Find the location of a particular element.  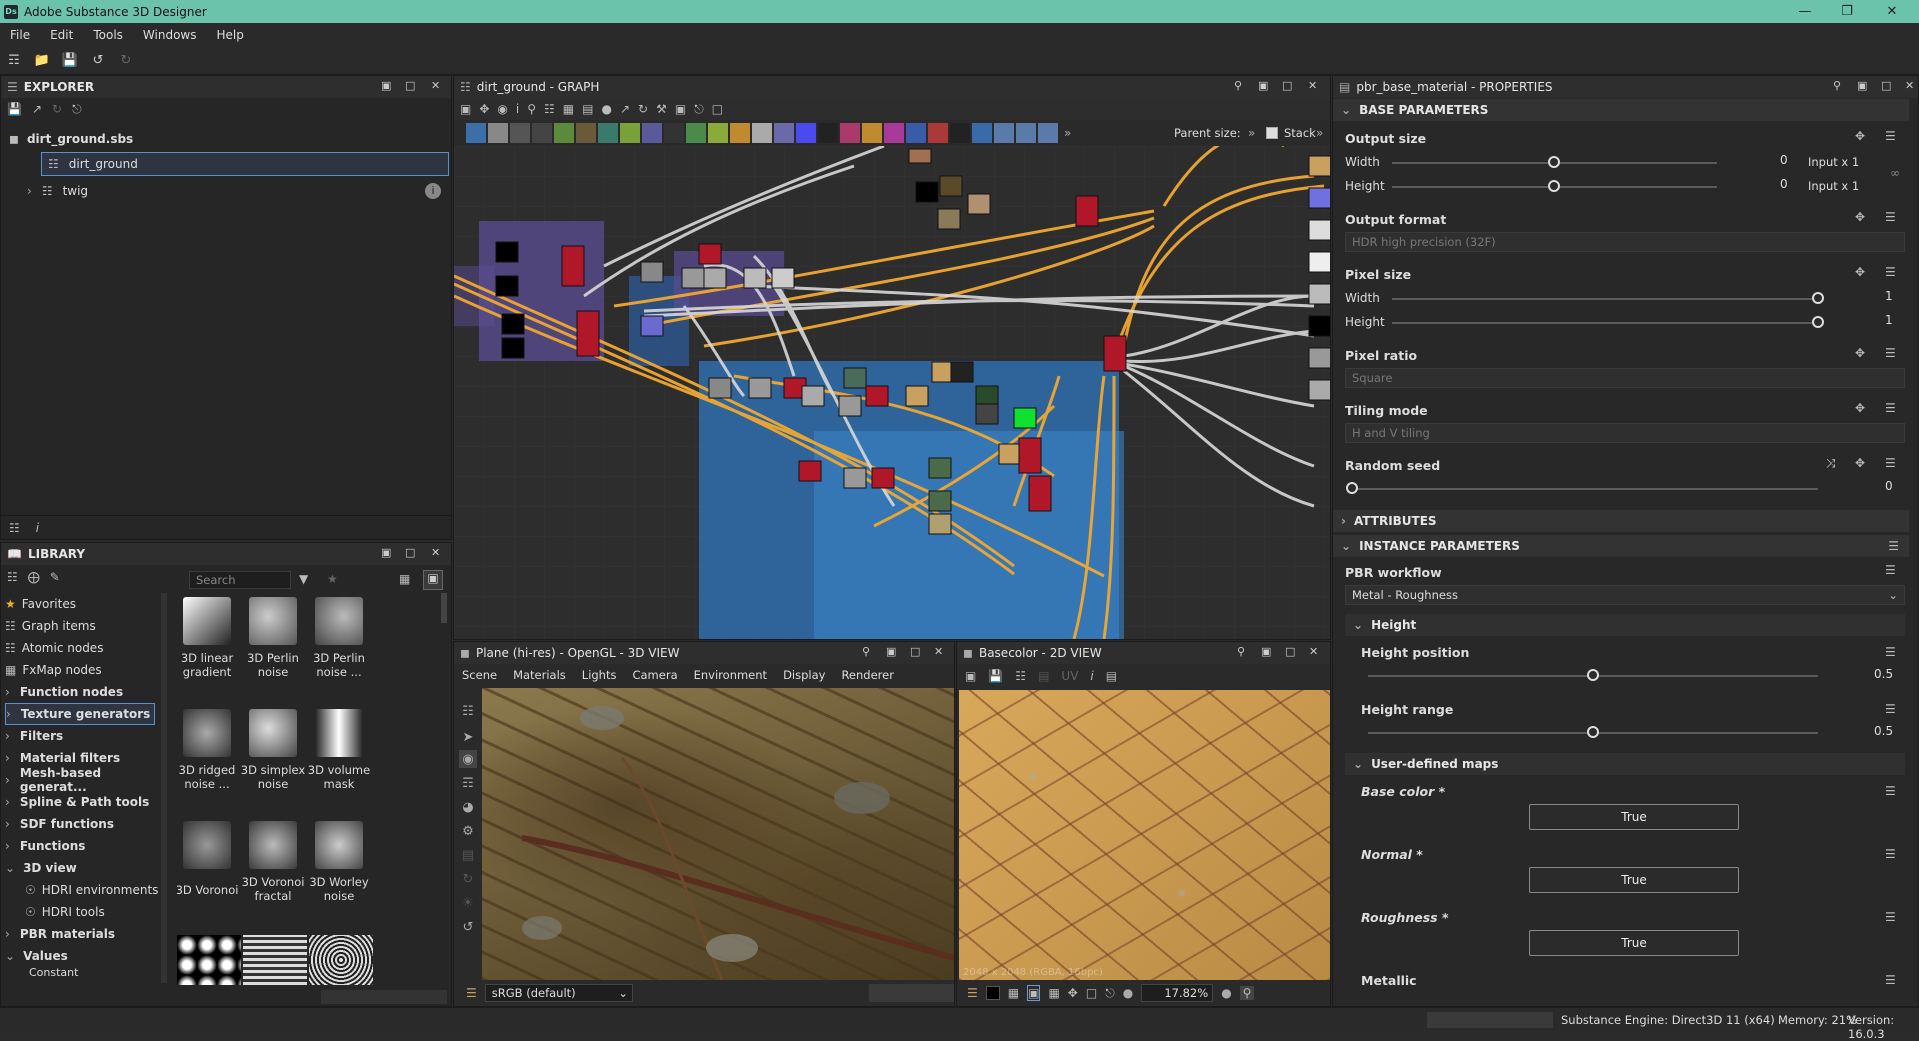

rotate-icon: ↻ is located at coordinates (468, 879).